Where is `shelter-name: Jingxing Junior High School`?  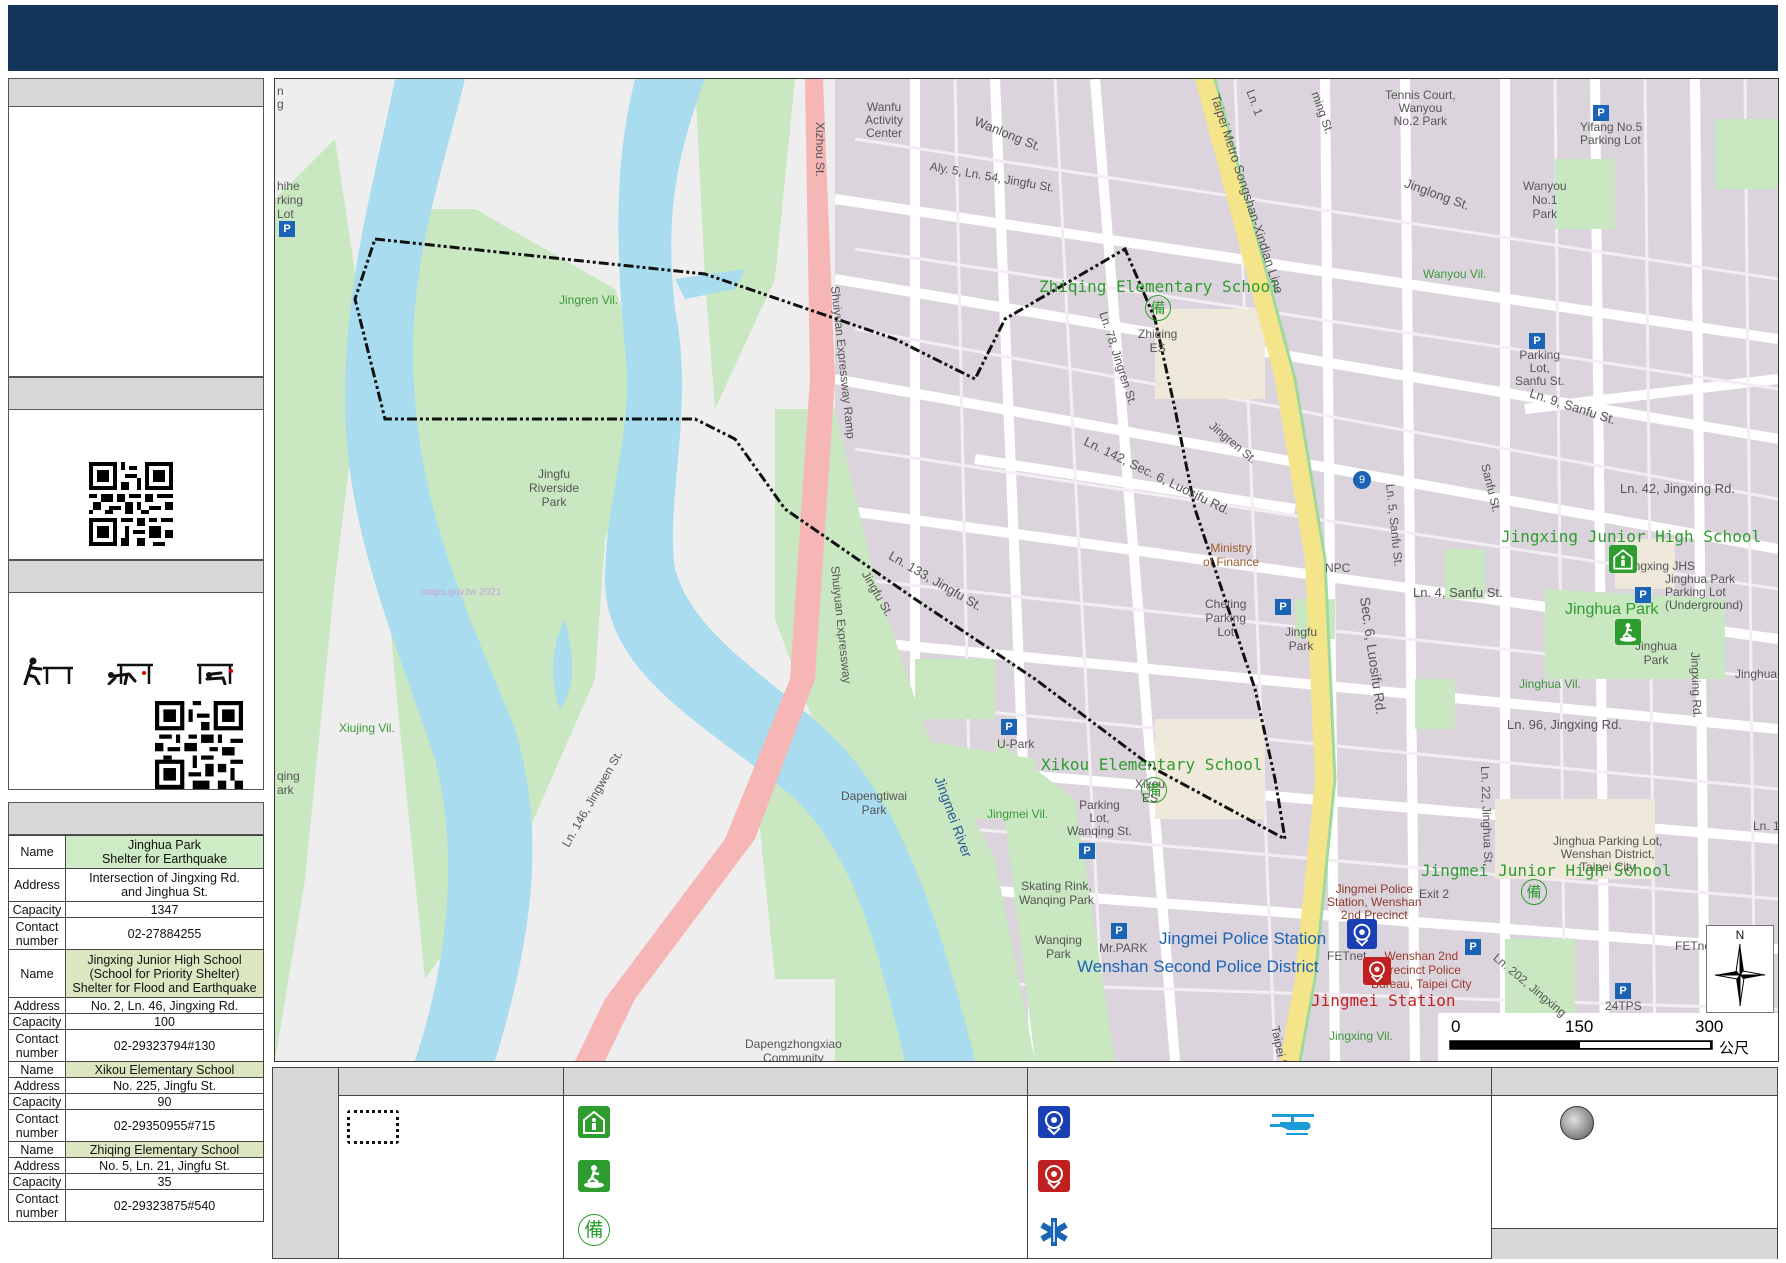
shelter-name: Jingxing Junior High School is located at coordinates (164, 959).